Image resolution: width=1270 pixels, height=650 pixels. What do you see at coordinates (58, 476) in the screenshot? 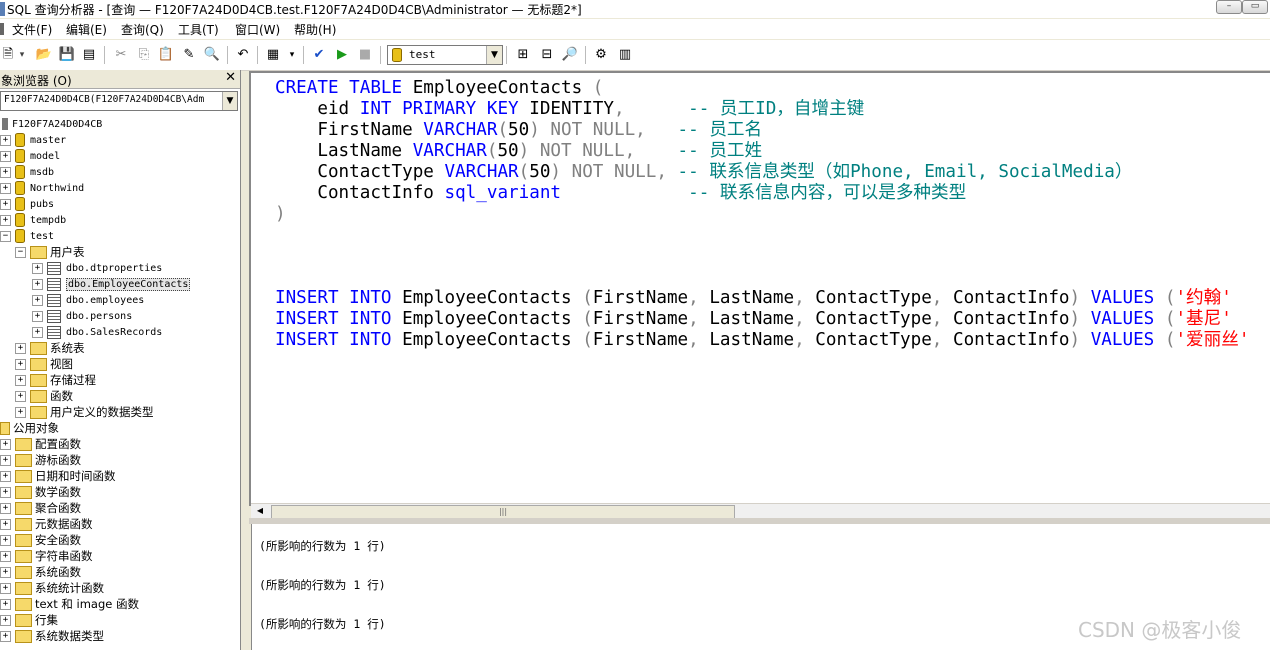
I see `tree-common-folder: + 日期和时间函数` at bounding box center [58, 476].